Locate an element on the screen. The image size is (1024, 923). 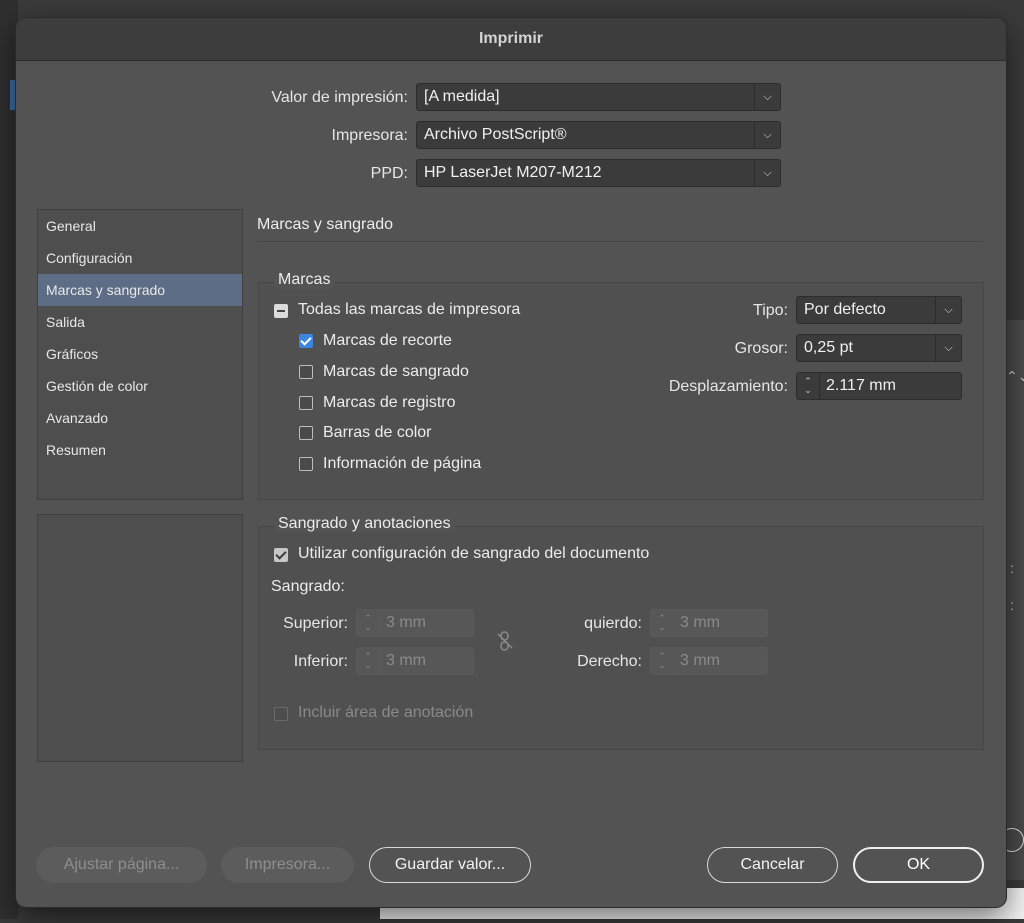
right-bleed-value: 3 mm is located at coordinates (697, 661).